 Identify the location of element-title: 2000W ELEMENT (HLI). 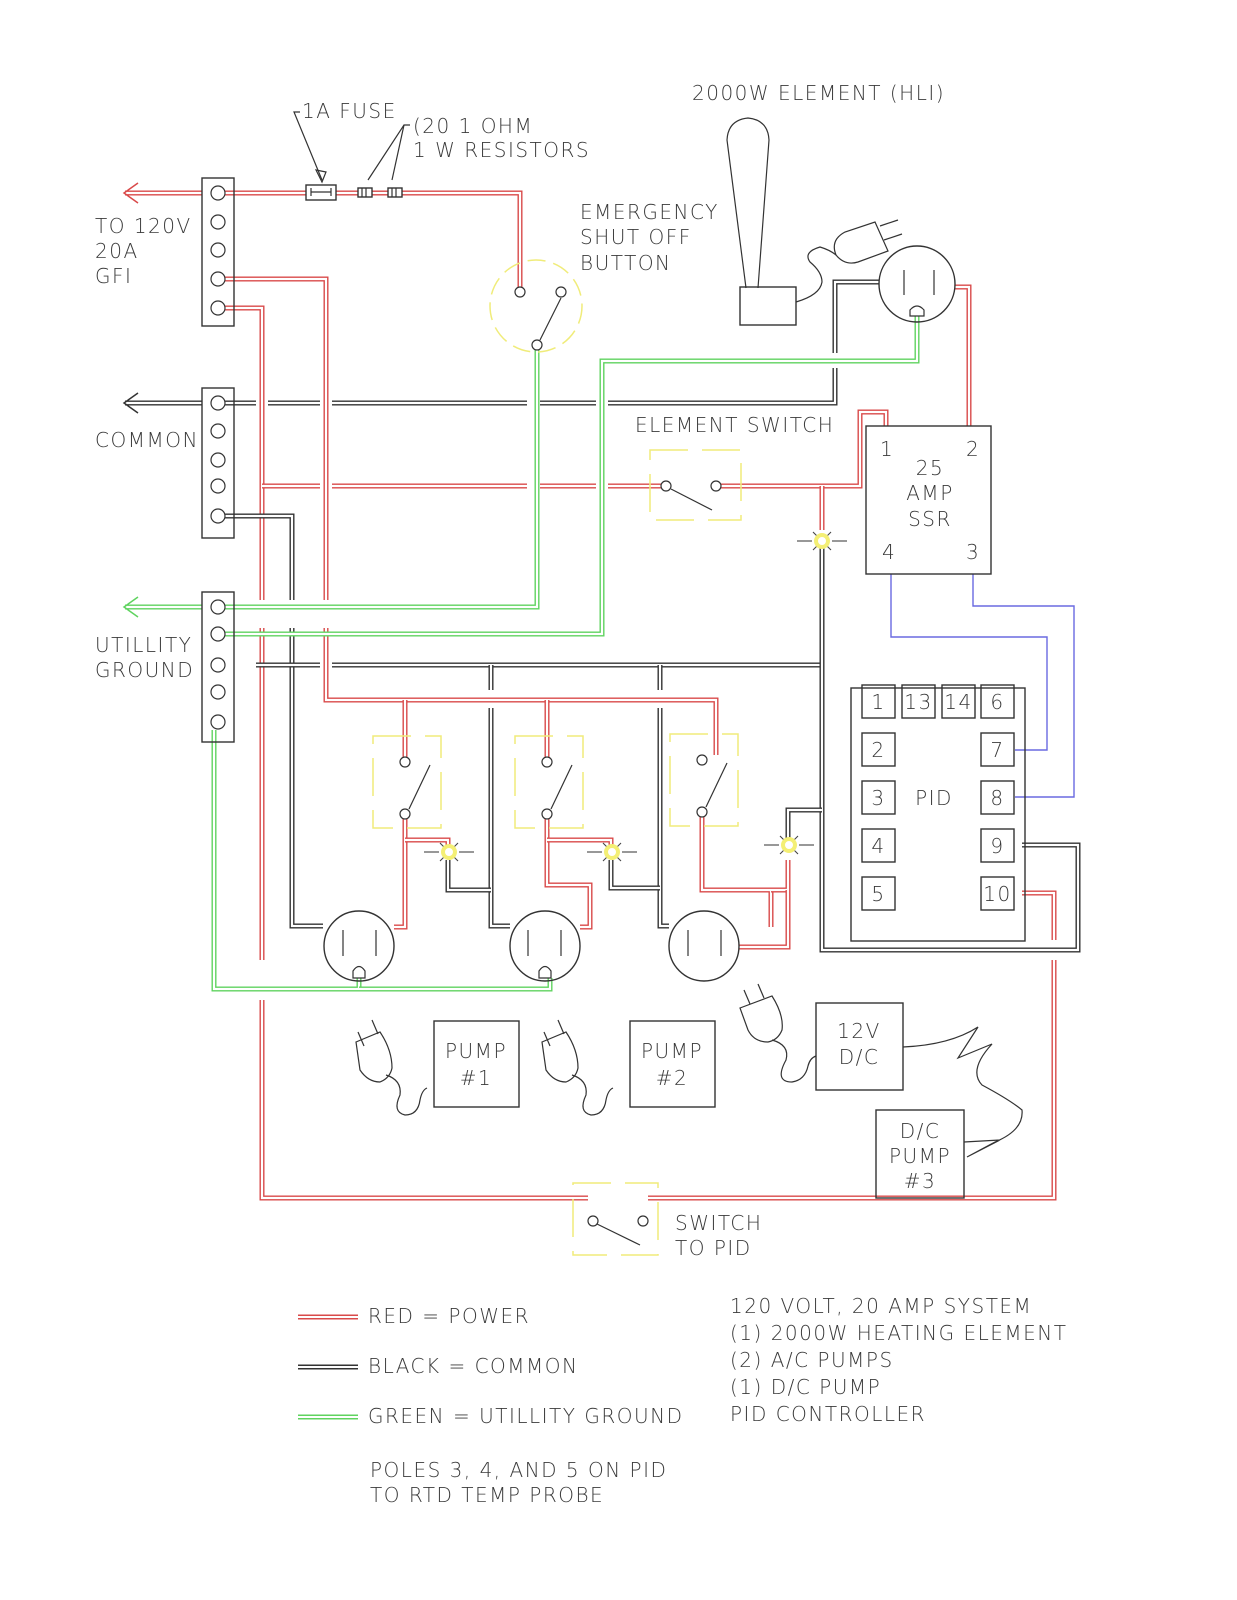
(818, 93).